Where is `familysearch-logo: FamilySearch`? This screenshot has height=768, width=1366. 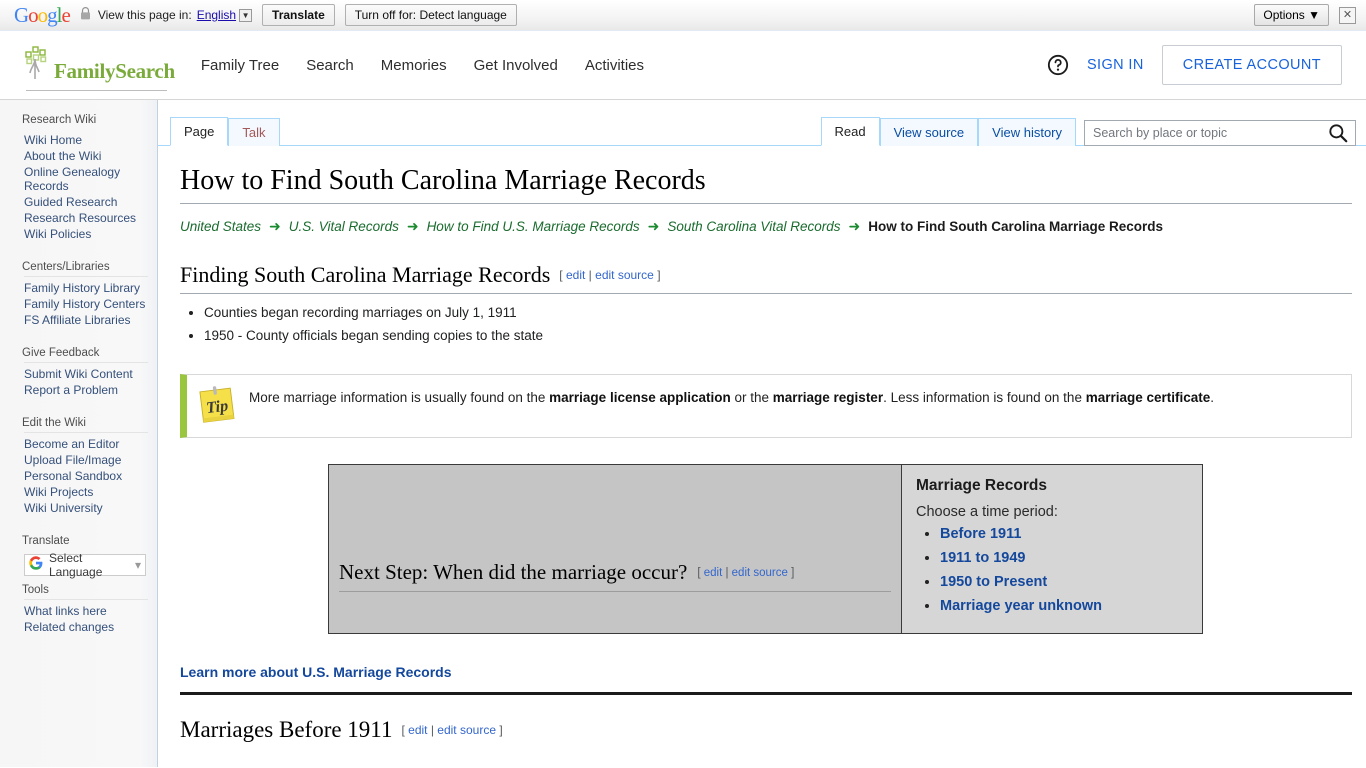
familysearch-logo: FamilySearch is located at coordinates (98, 68).